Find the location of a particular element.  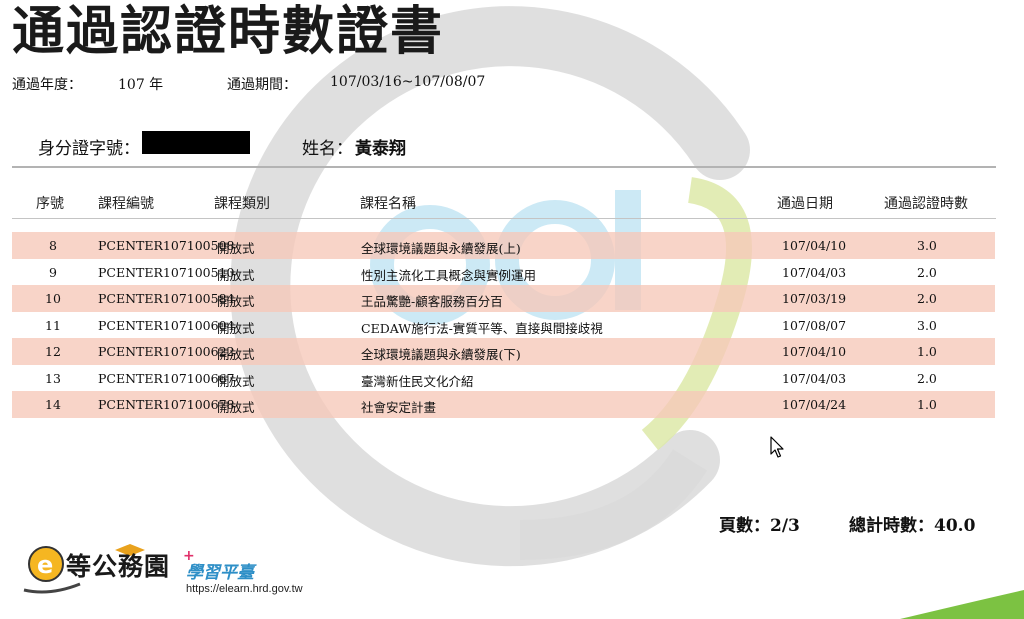

total-hours: 總計時數：40.0 is located at coordinates (912, 526).